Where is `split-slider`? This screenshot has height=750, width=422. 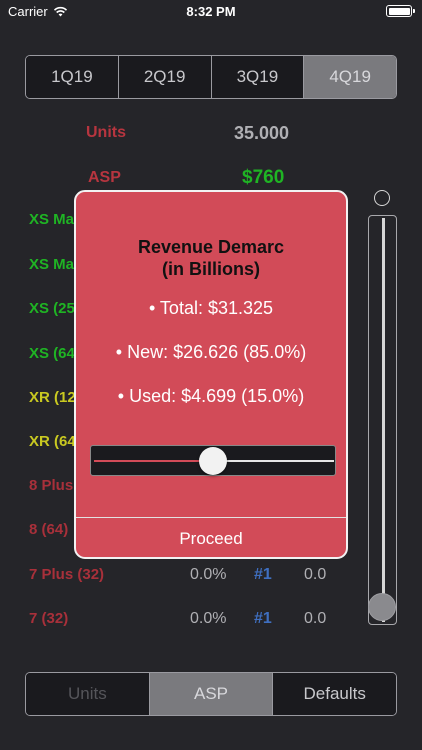 split-slider is located at coordinates (213, 460).